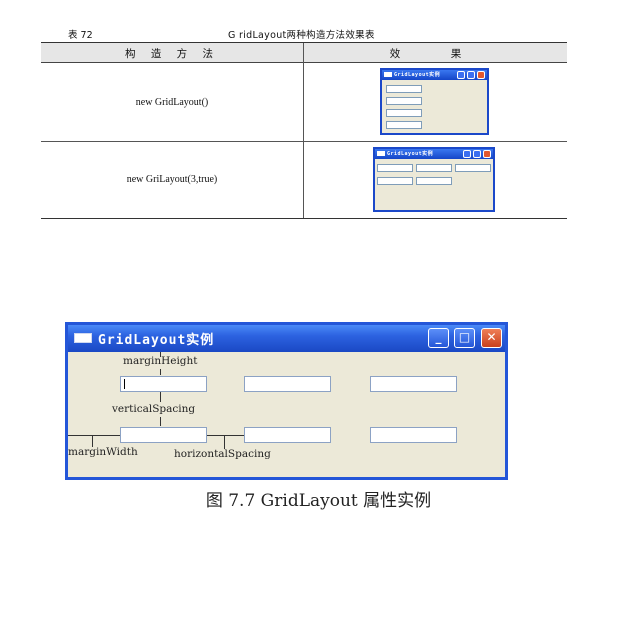 This screenshot has height=631, width=637. I want to click on table-caption: 表 72 G ridLayout两种构造方法效果表, so click(328, 34).